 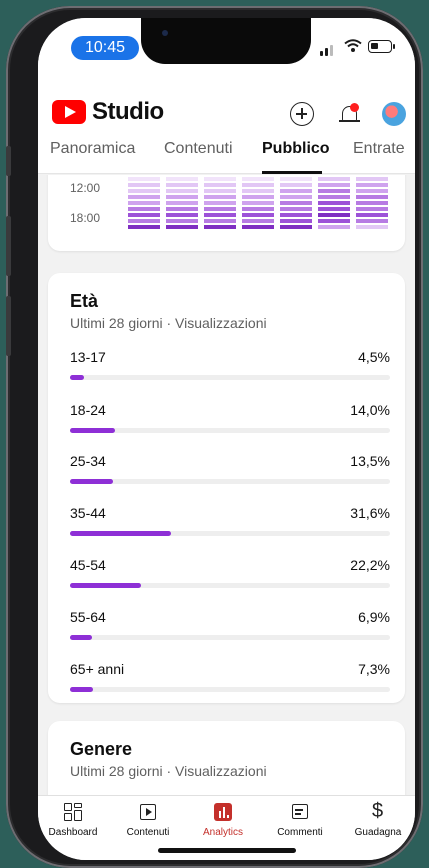 What do you see at coordinates (88, 513) in the screenshot?
I see `age-range-label: 35-44` at bounding box center [88, 513].